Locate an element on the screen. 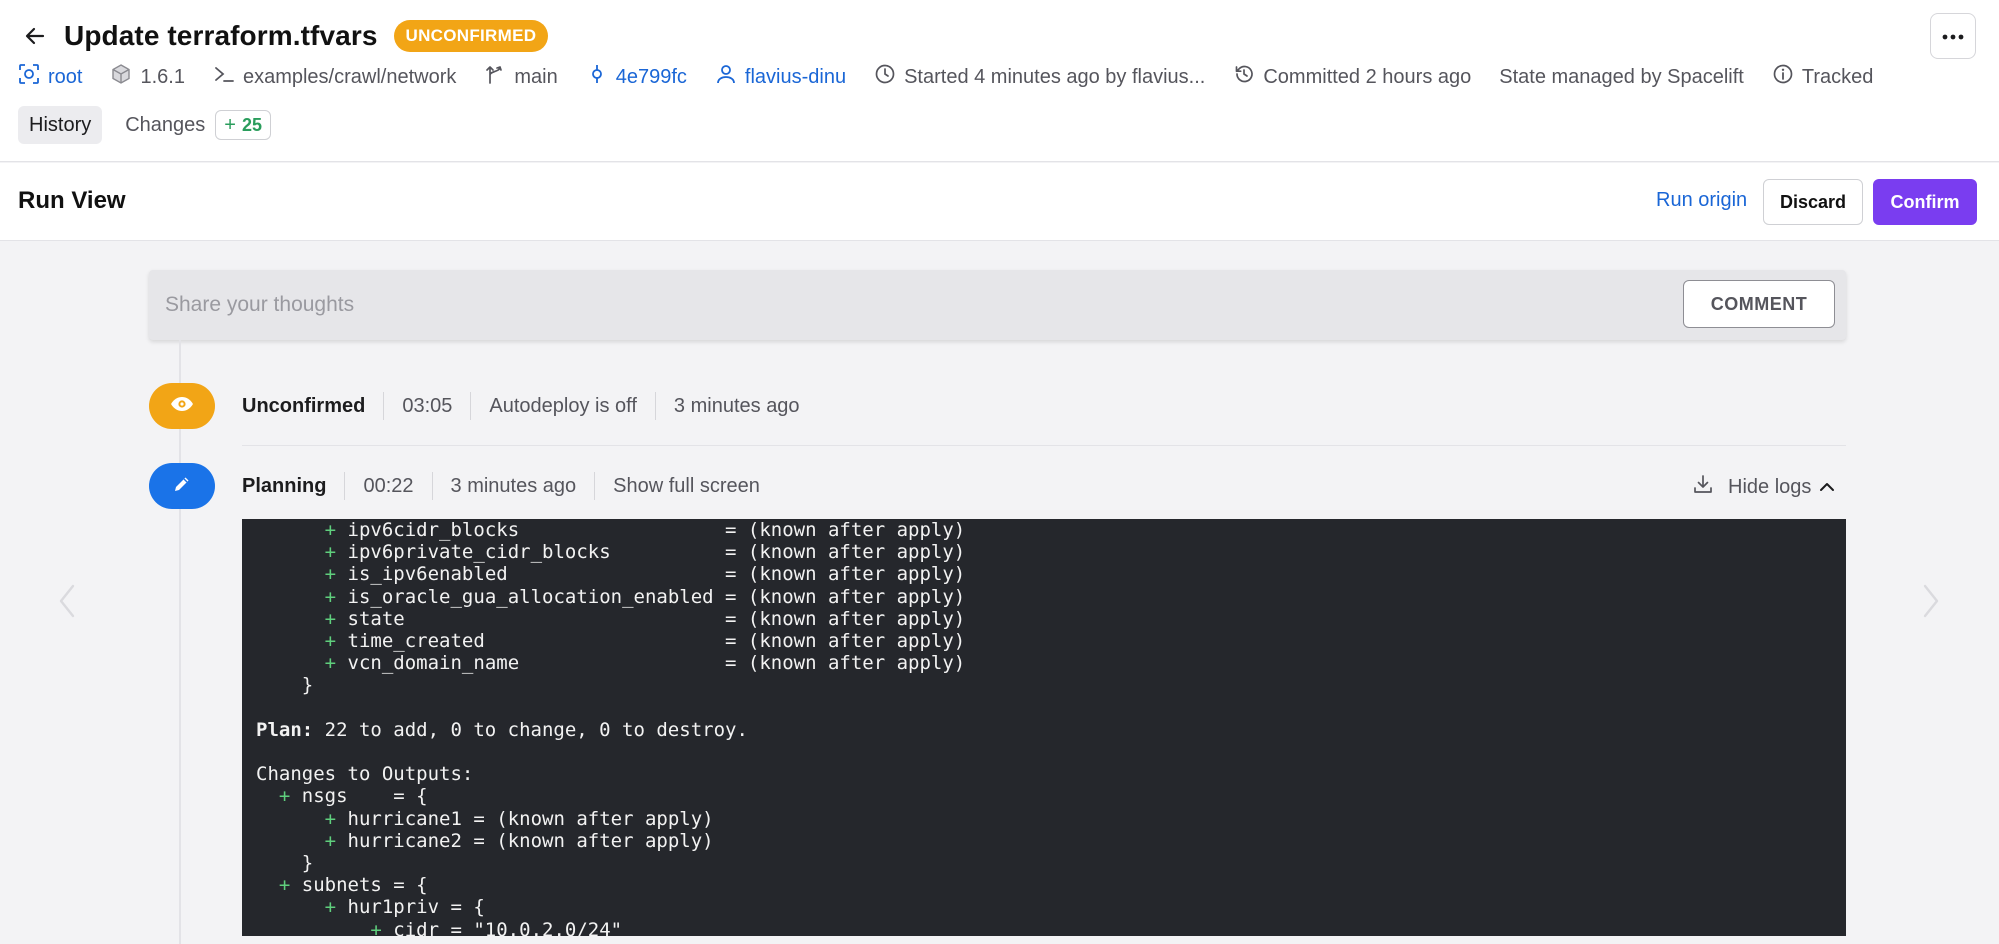 Image resolution: width=1999 pixels, height=944 pixels. meta-commit: 4e799fc is located at coordinates (636, 77).